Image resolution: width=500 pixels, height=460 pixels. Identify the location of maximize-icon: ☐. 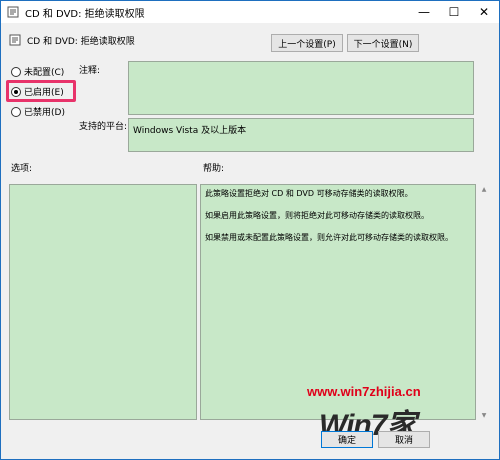
(454, 12).